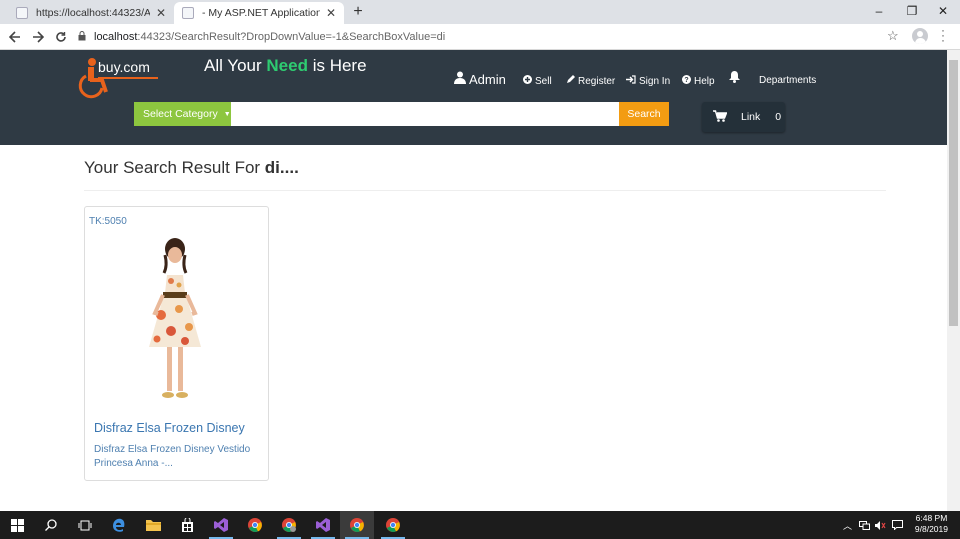  What do you see at coordinates (187, 525) in the screenshot?
I see `store-icon` at bounding box center [187, 525].